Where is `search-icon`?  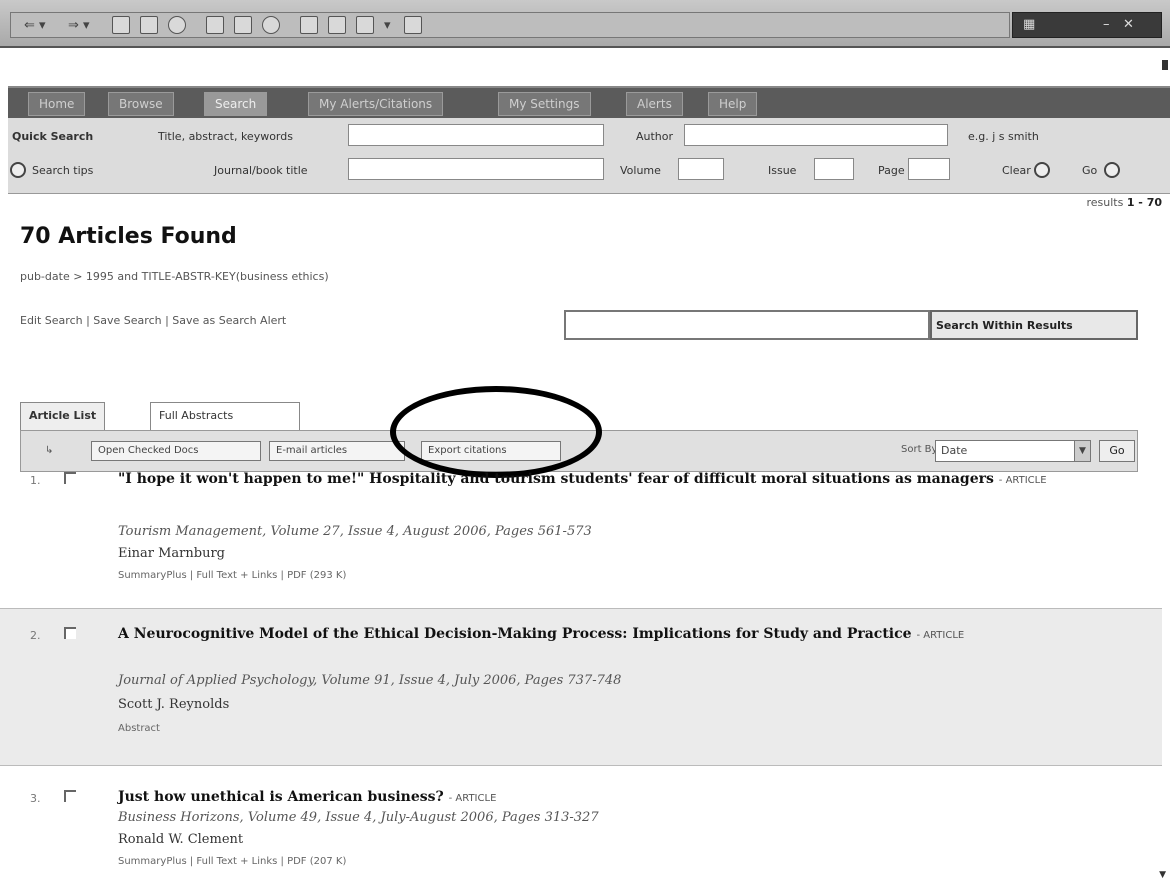
search-icon is located at coordinates (215, 25).